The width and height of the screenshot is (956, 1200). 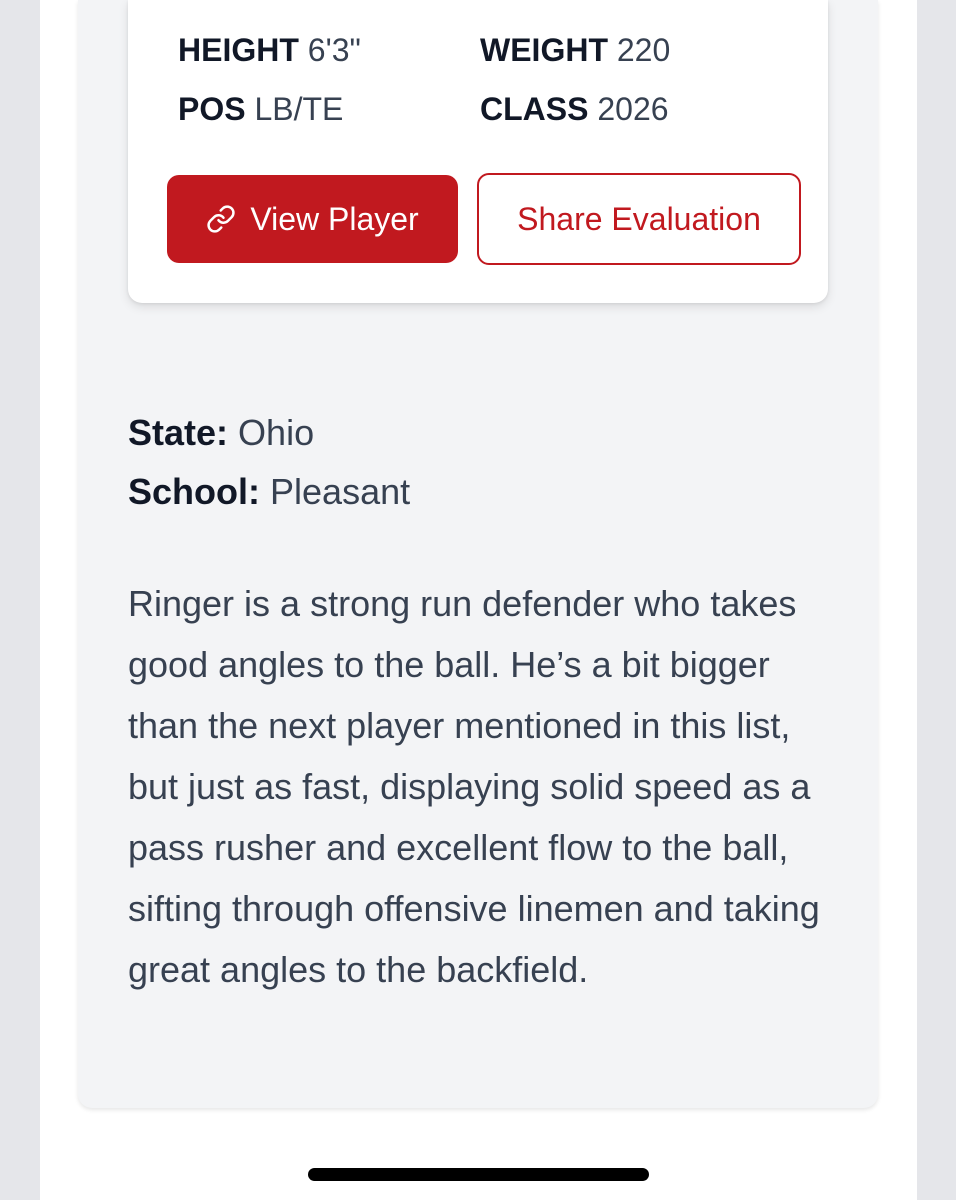 What do you see at coordinates (276, 432) in the screenshot?
I see `state-value: Ohio` at bounding box center [276, 432].